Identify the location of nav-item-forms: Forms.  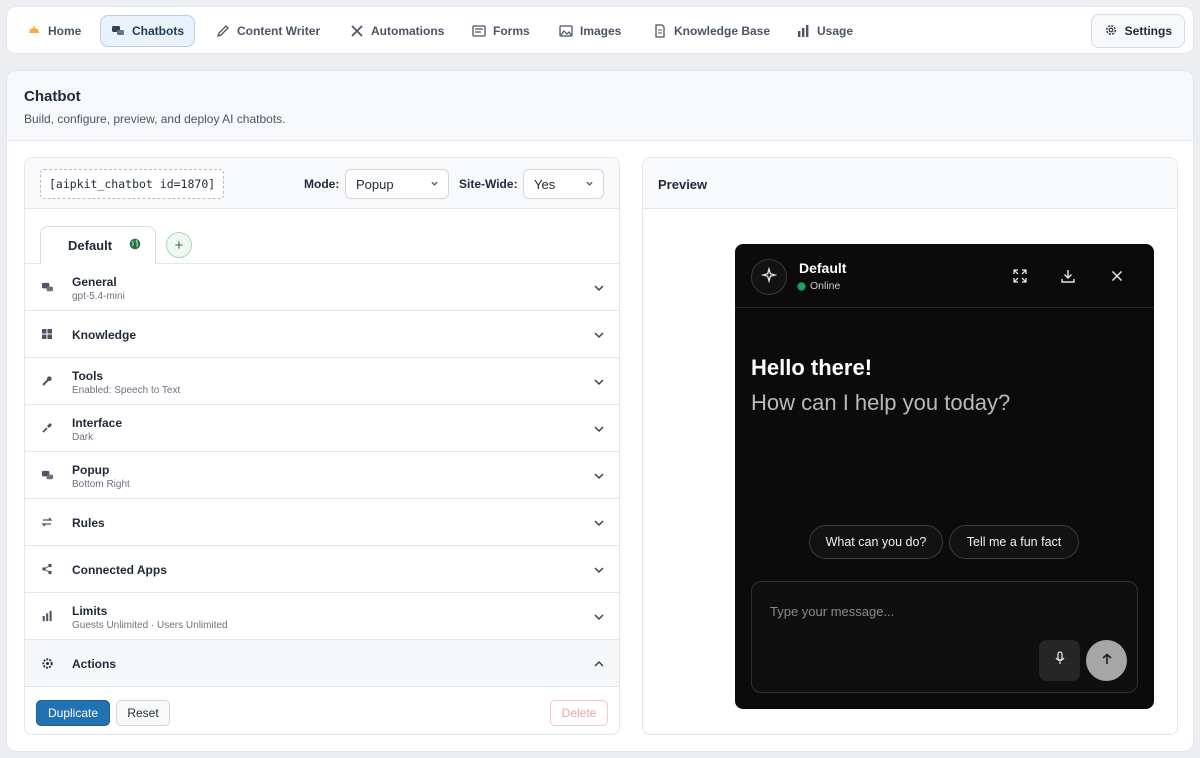
(501, 31).